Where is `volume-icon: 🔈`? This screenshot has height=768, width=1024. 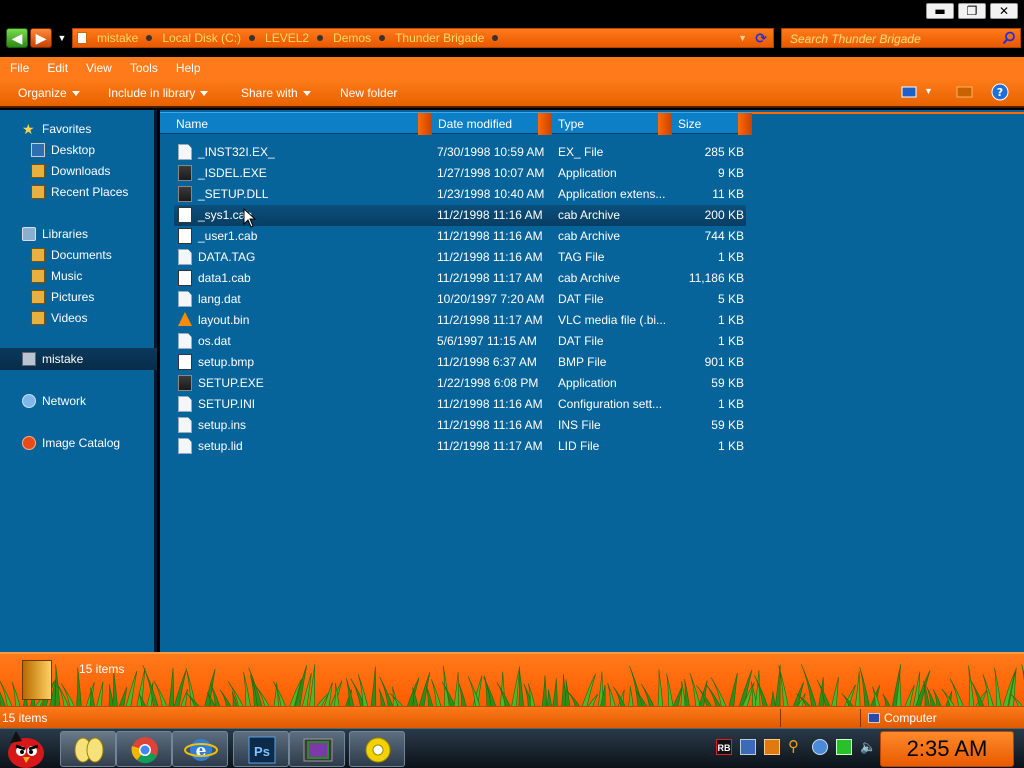
volume-icon: 🔈 is located at coordinates (868, 747).